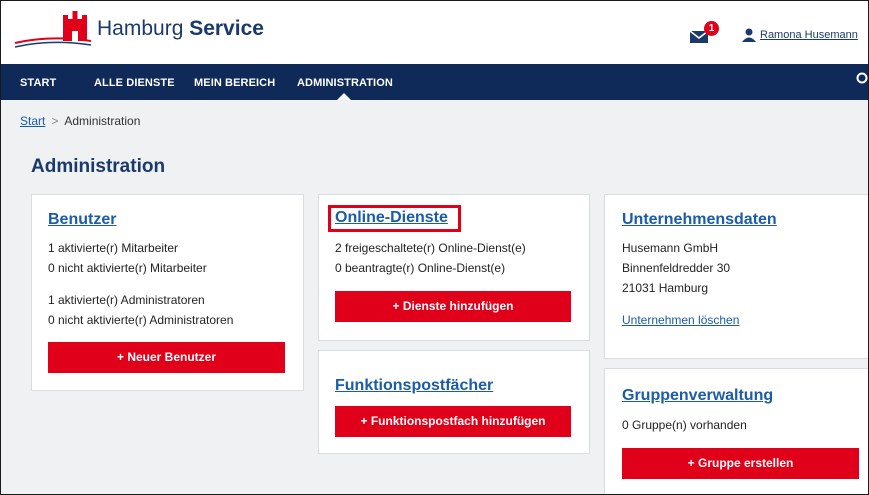 The image size is (869, 495). I want to click on add-function-mailbox-button: + Funktionspostfach hinzufügen, so click(453, 421).